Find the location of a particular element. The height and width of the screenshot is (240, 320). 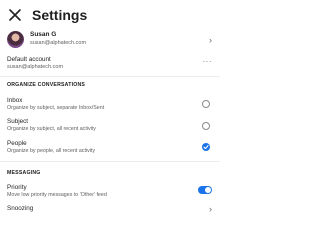

profile-email: susan@alphatech.com is located at coordinates (58, 43).